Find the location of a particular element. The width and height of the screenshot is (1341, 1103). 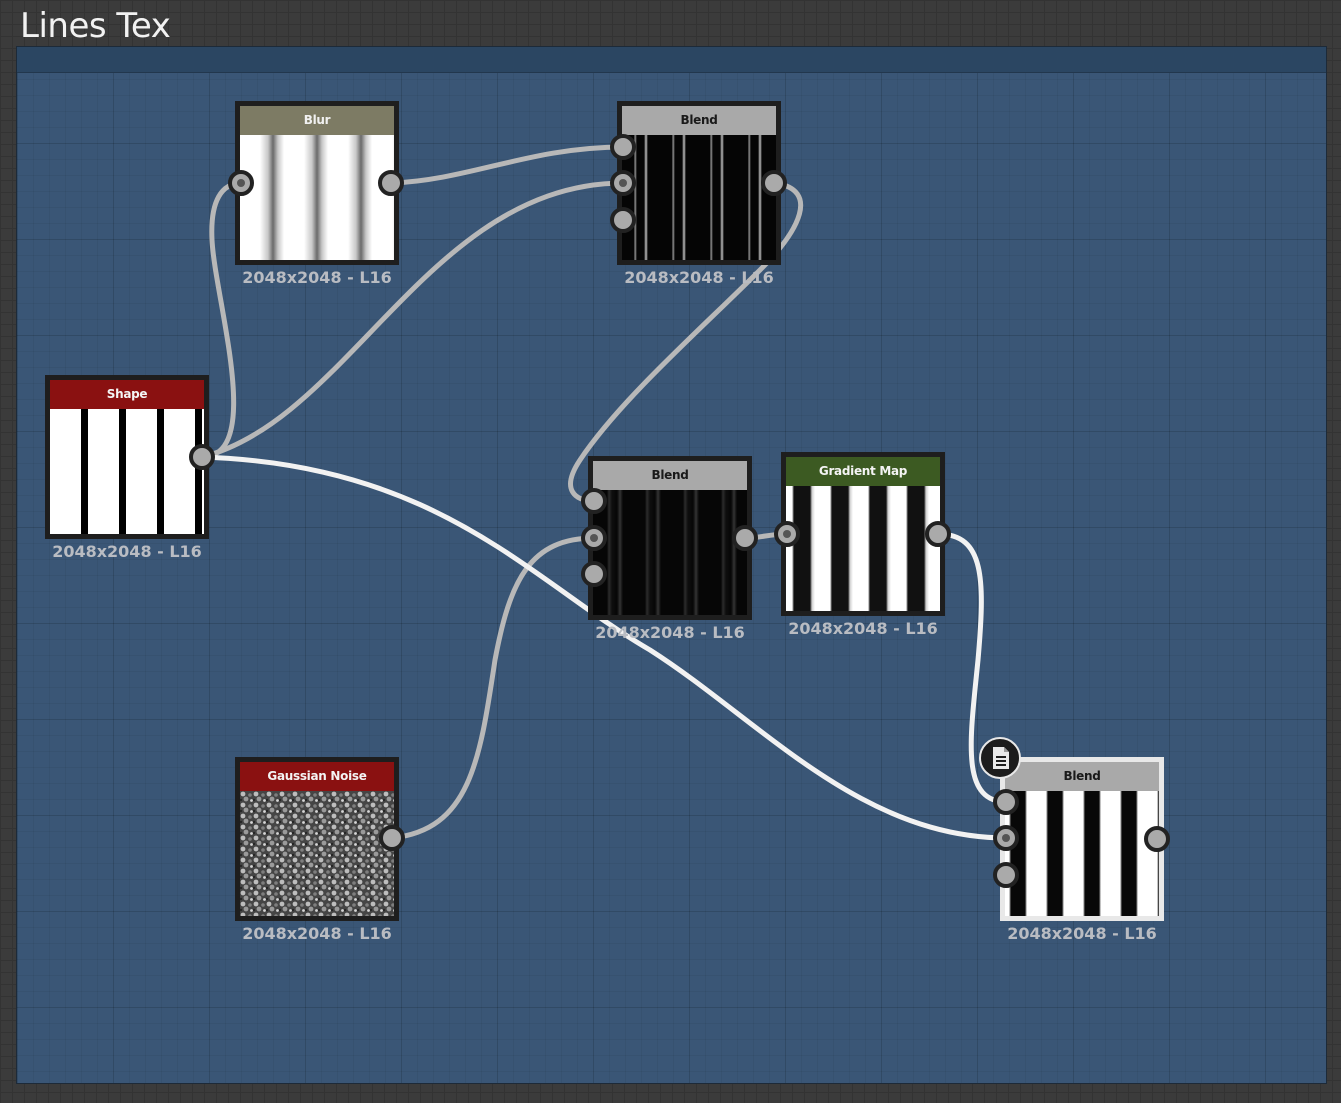

gaussian-noise-output-port is located at coordinates (392, 838).